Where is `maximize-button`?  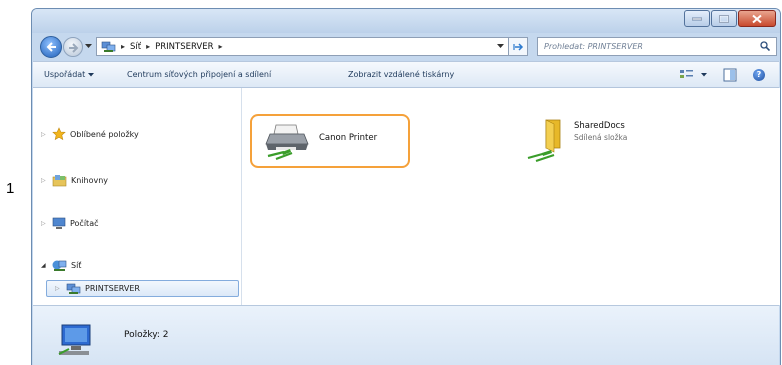 maximize-button is located at coordinates (724, 18).